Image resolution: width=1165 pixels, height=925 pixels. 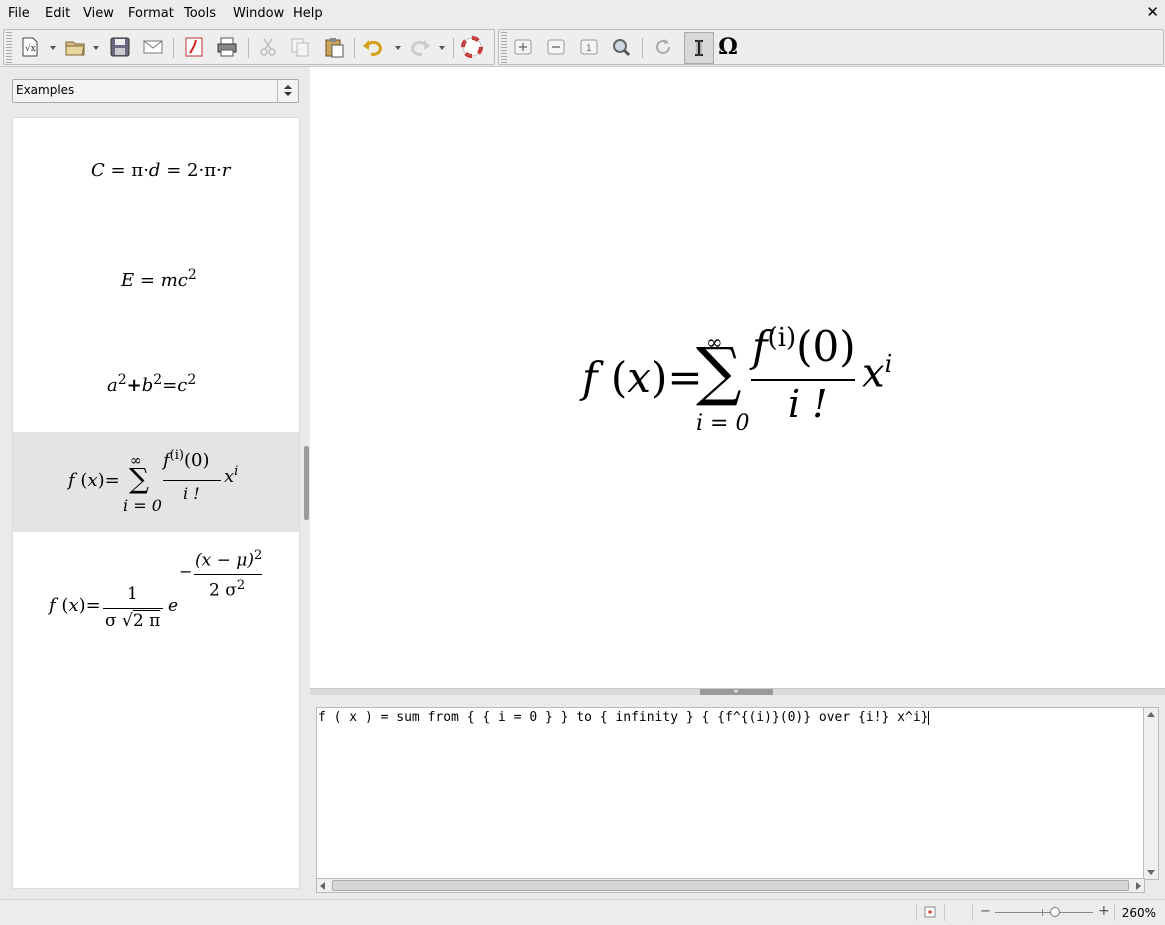 I want to click on formula-token: d, so click(x=154, y=170).